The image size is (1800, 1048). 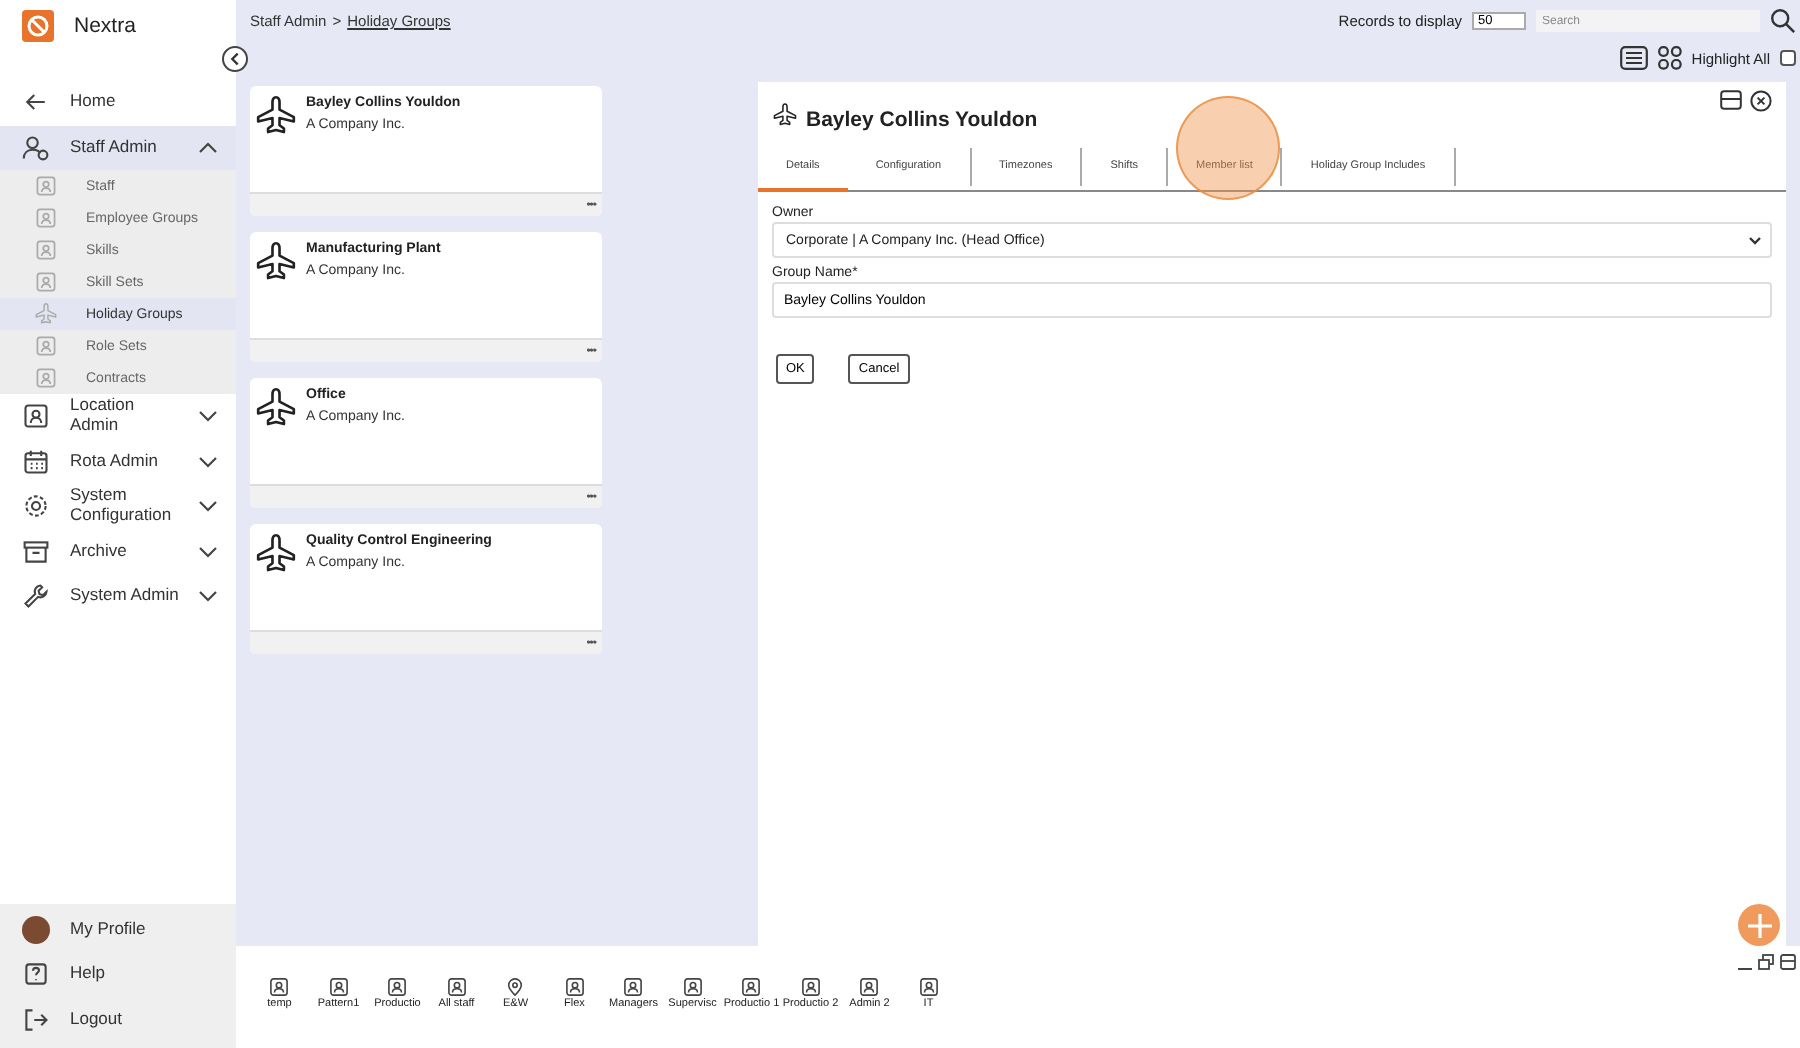 I want to click on detail-title: Bayley Collins Youldon, so click(x=923, y=120).